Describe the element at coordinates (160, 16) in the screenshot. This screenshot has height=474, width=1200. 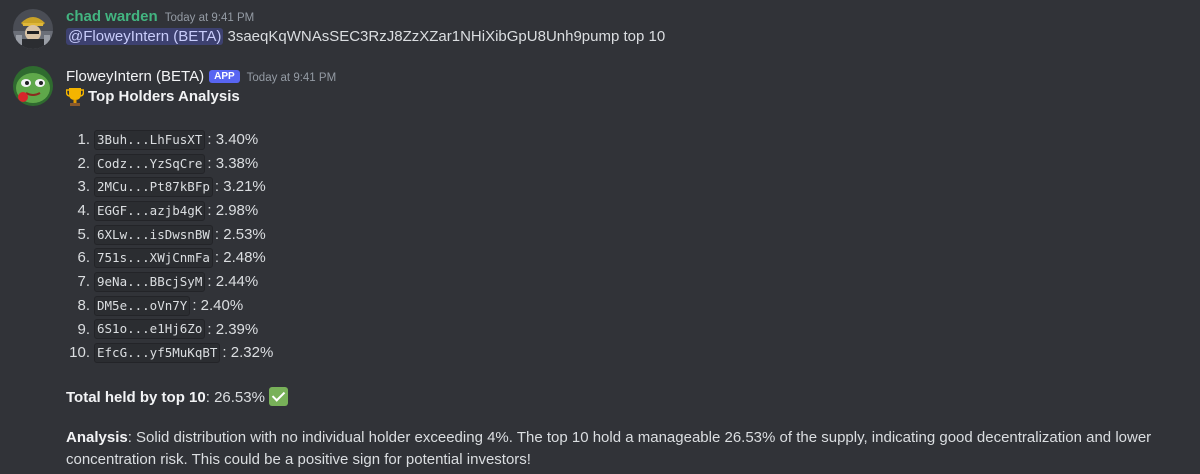
I see `message-header-chad: chad warden Today at 9:41 PM` at that location.